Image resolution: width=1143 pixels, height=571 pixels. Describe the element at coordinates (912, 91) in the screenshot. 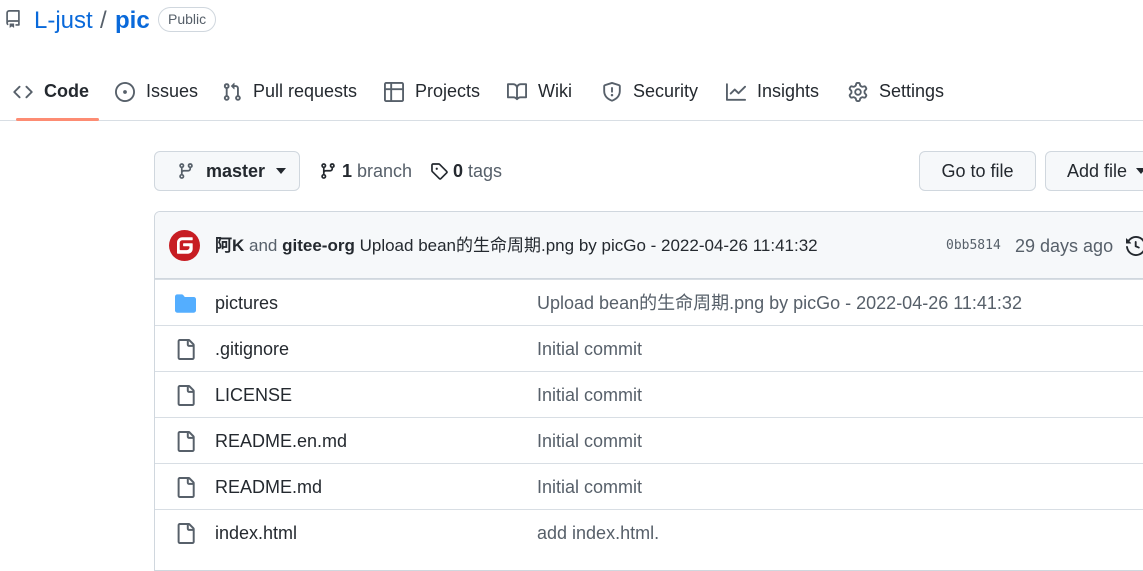

I see `tab-settings-label: Settings` at that location.